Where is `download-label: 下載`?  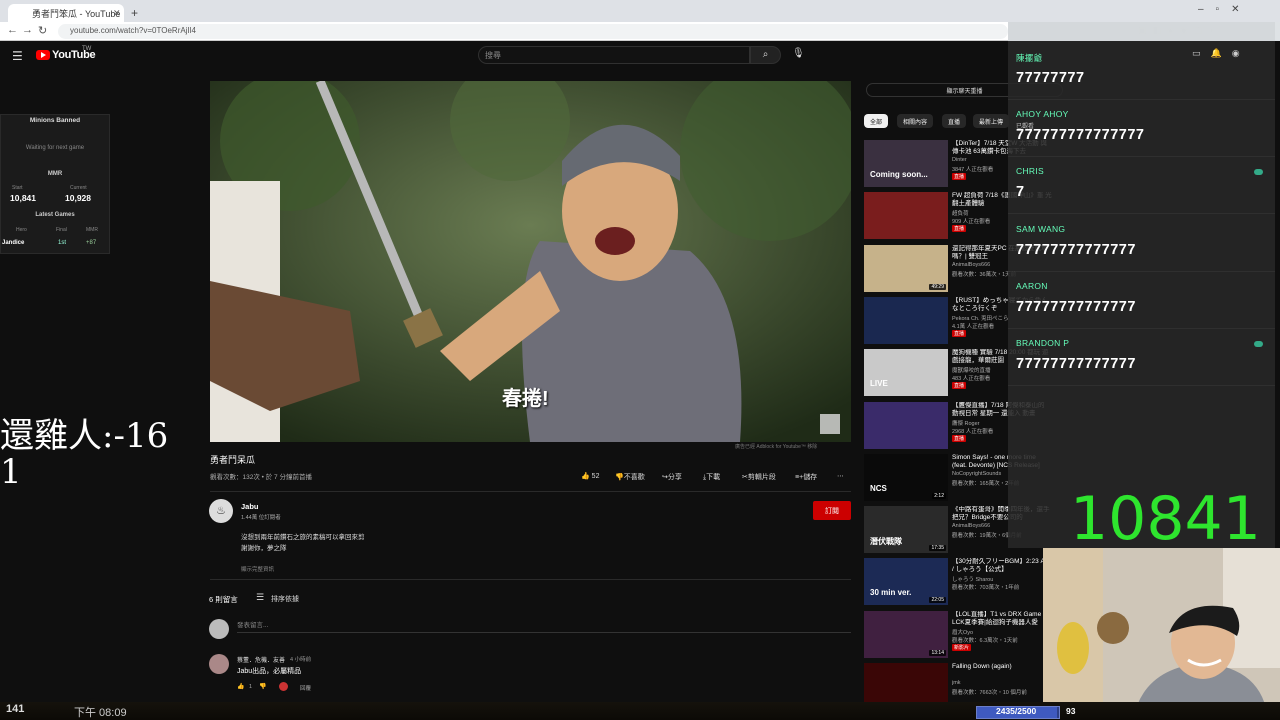
download-label: 下載 is located at coordinates (713, 477).